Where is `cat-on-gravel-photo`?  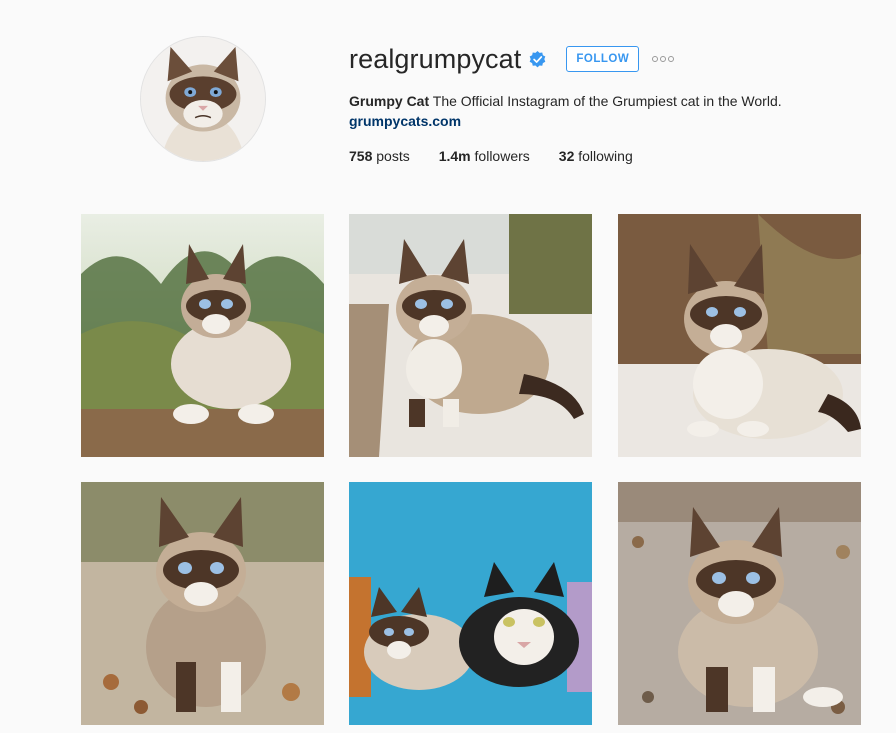 cat-on-gravel-photo is located at coordinates (739, 603).